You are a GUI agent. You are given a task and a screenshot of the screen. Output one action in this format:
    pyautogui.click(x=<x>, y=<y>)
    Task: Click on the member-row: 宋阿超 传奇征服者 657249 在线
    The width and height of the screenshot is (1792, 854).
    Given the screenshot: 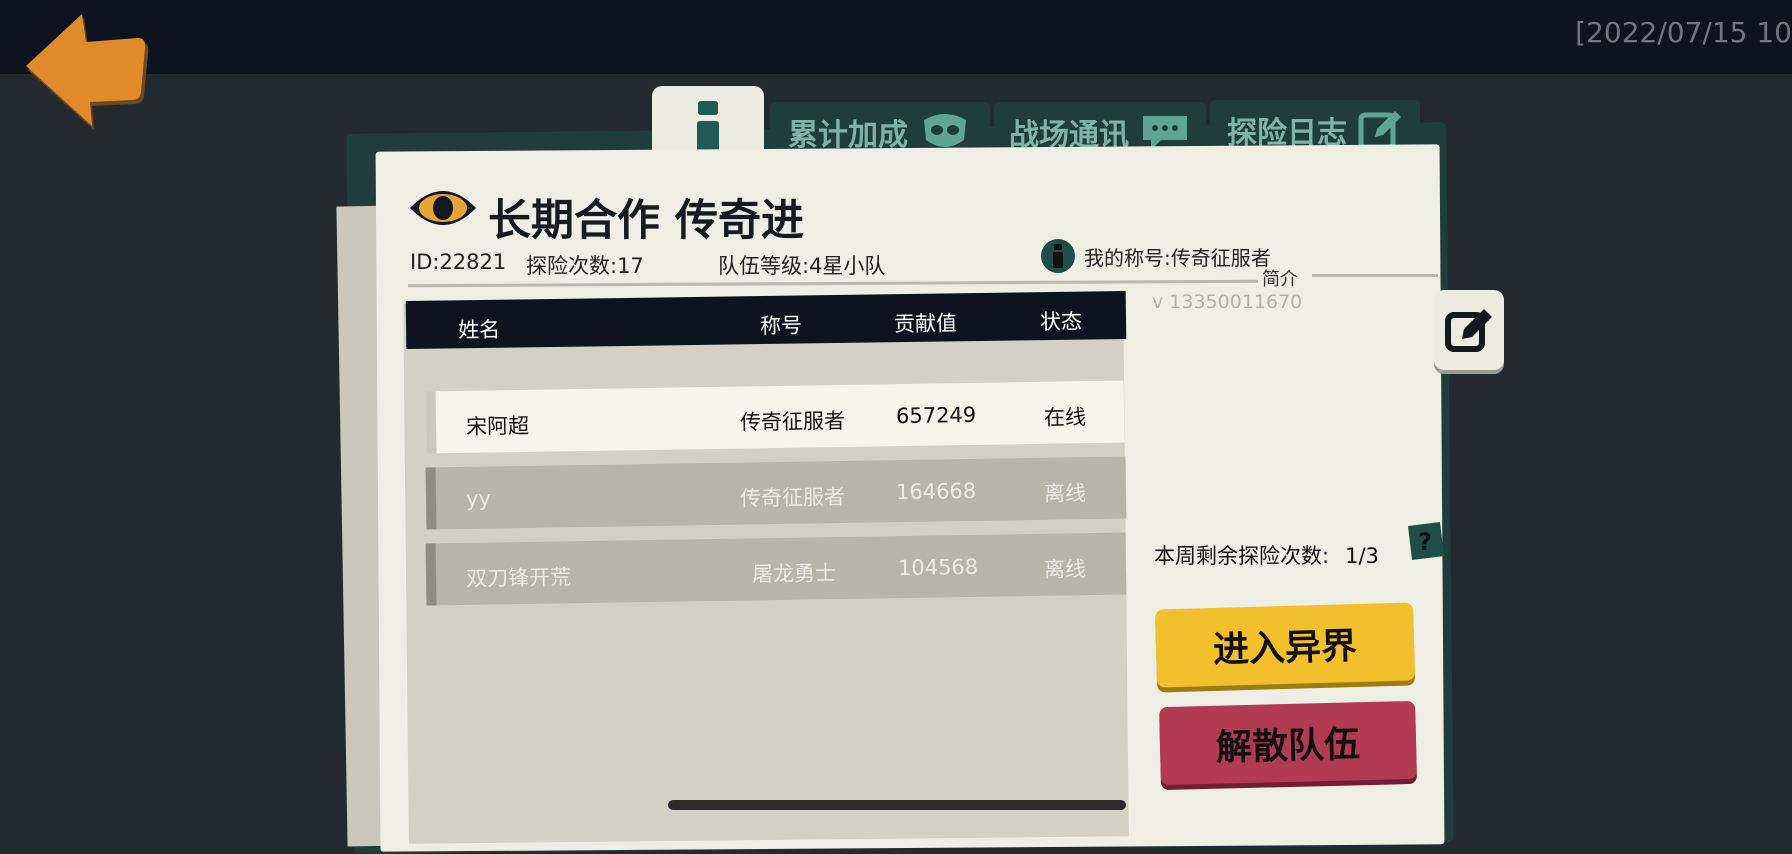 What is the action you would take?
    pyautogui.click(x=775, y=417)
    